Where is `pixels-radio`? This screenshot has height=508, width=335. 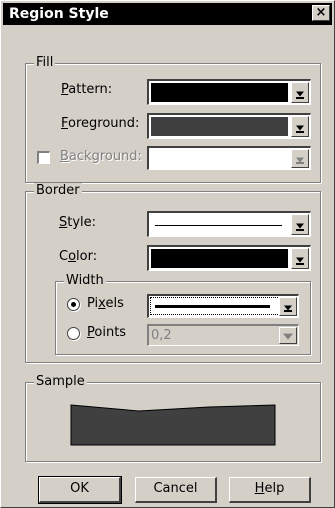 pixels-radio is located at coordinates (73, 304).